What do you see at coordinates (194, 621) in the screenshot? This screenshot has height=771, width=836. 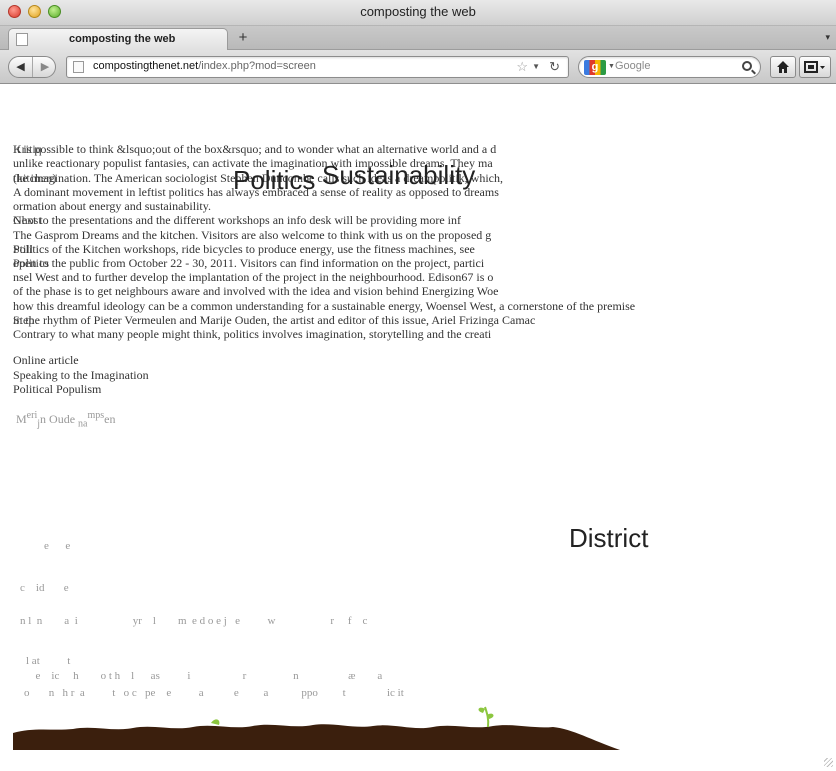 I see `letter-line: n l n a i yr l m e d o e j e w r f c` at bounding box center [194, 621].